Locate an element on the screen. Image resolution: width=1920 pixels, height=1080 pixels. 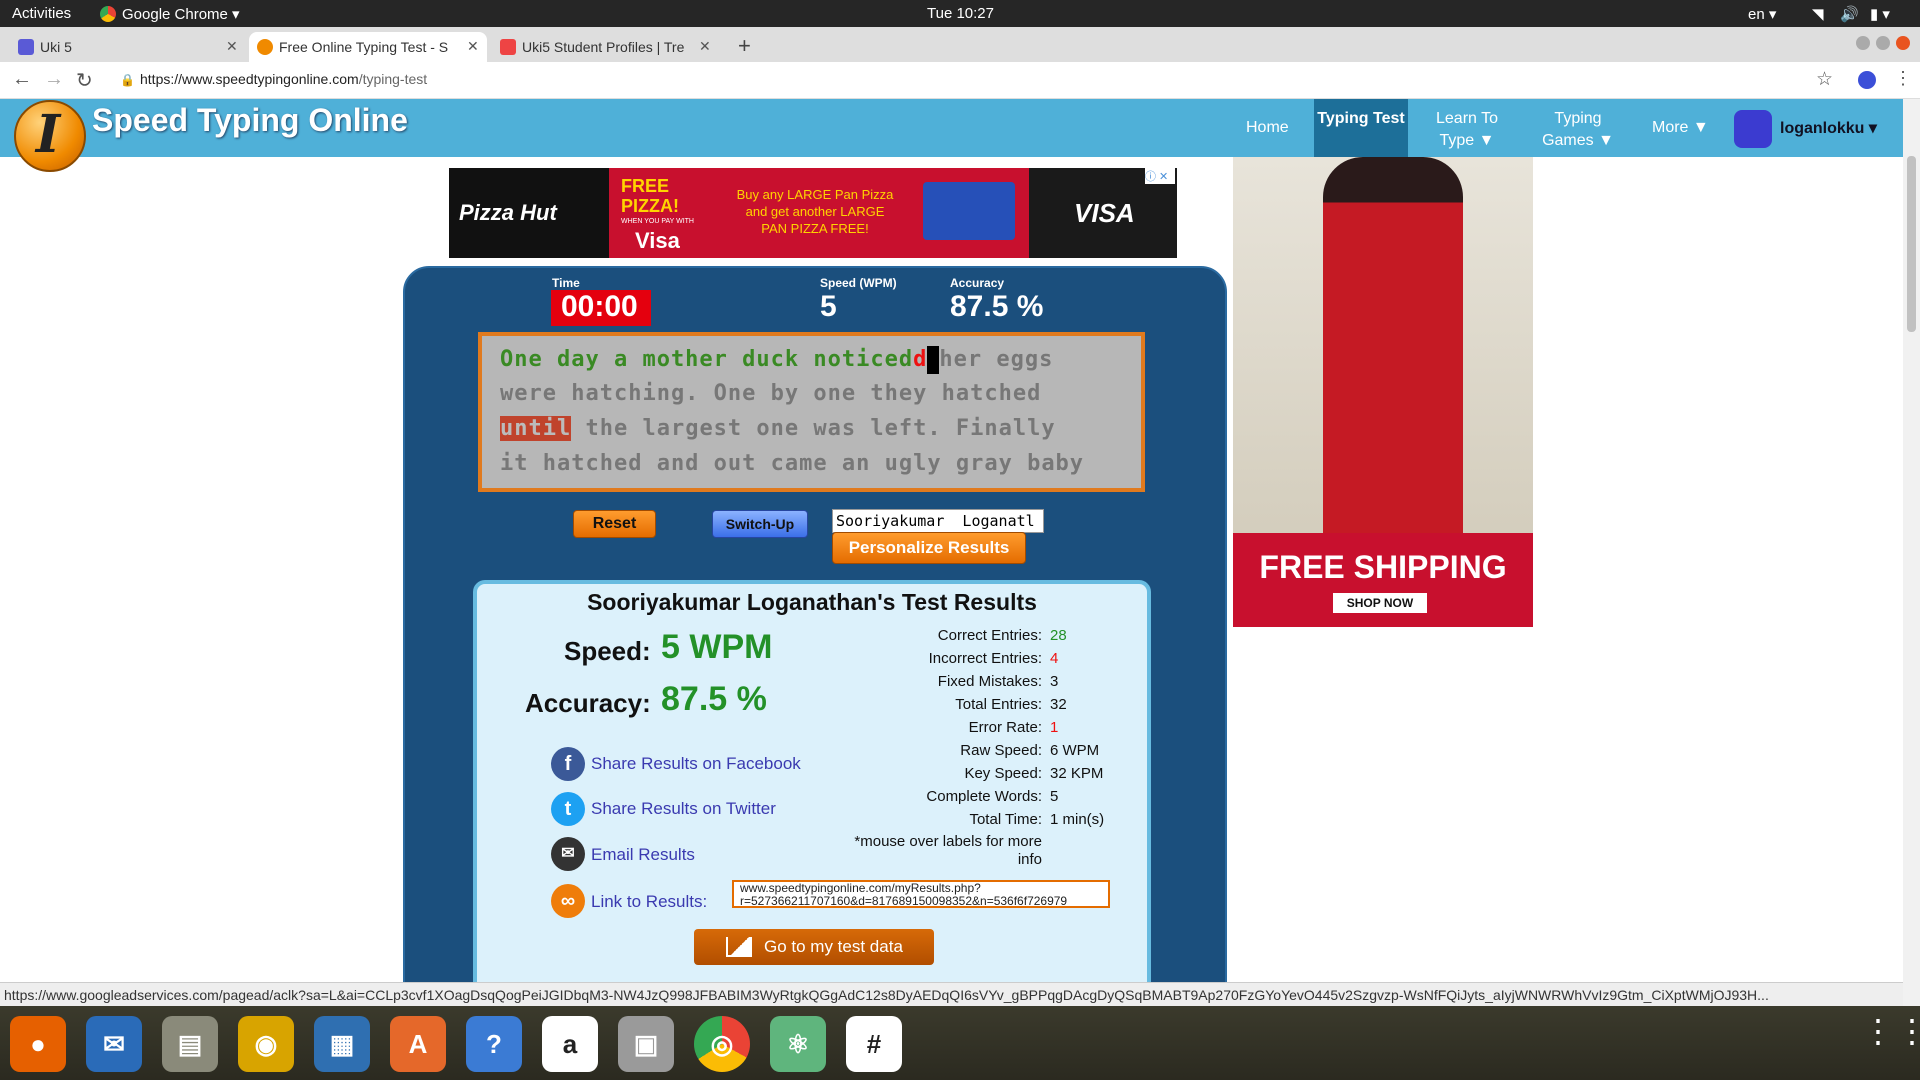
clock: Tue 10:27 is located at coordinates (960, 13).